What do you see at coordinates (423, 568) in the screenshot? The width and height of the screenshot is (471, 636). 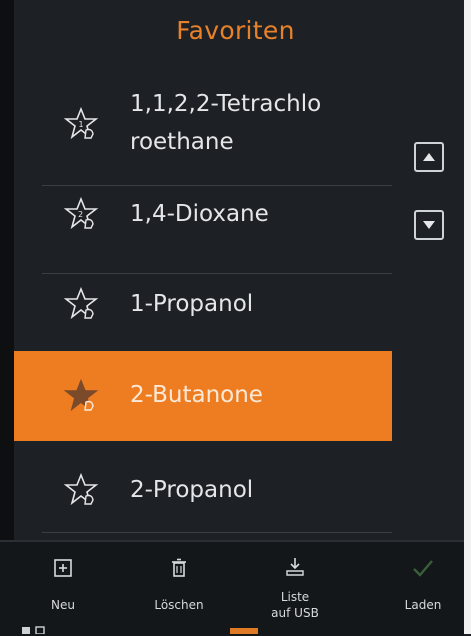 I see `checkmark-icon` at bounding box center [423, 568].